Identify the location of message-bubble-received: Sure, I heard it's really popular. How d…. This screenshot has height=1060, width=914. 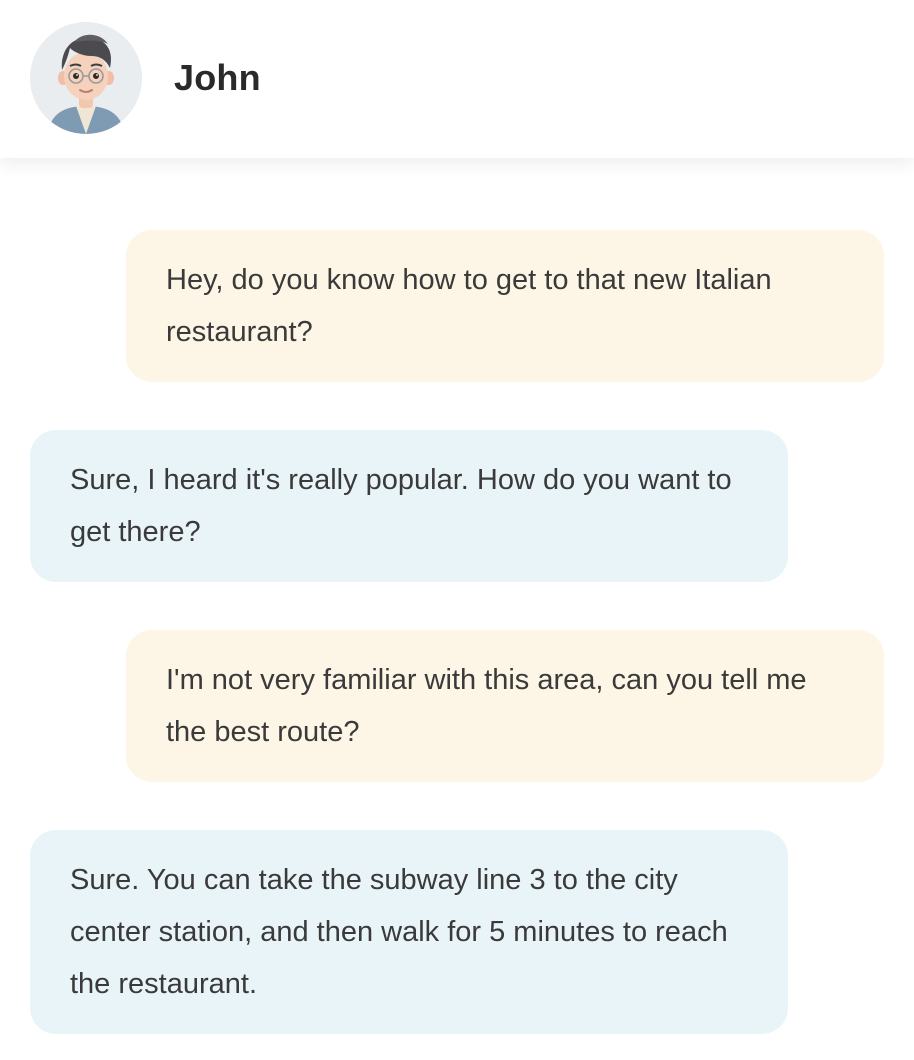
(409, 506).